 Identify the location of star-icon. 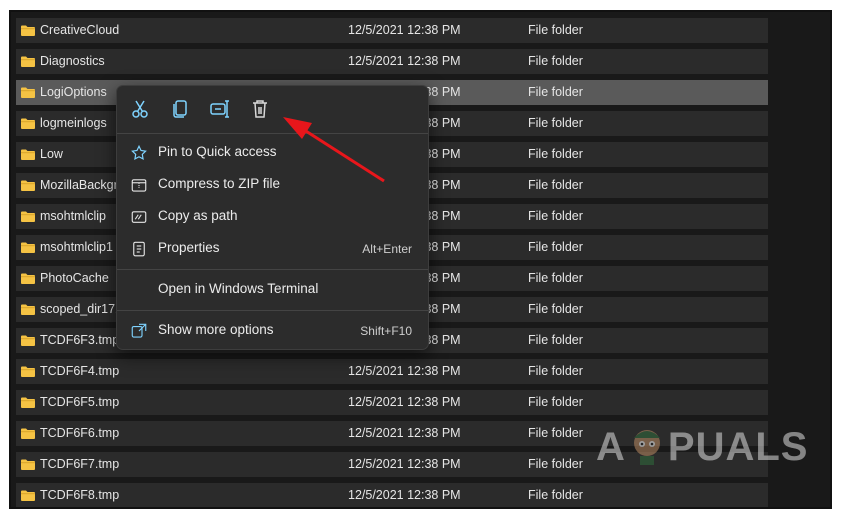
(139, 153).